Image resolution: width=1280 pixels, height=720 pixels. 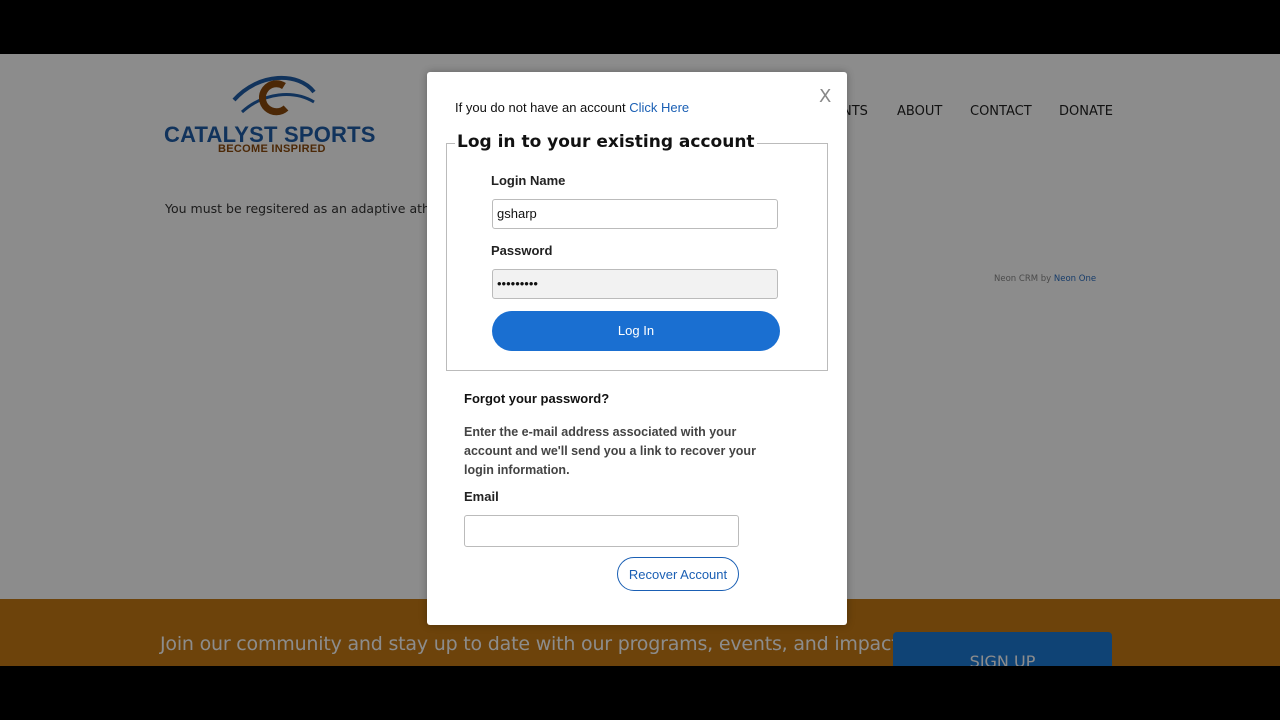 What do you see at coordinates (825, 96) in the screenshot?
I see `close-icon: X` at bounding box center [825, 96].